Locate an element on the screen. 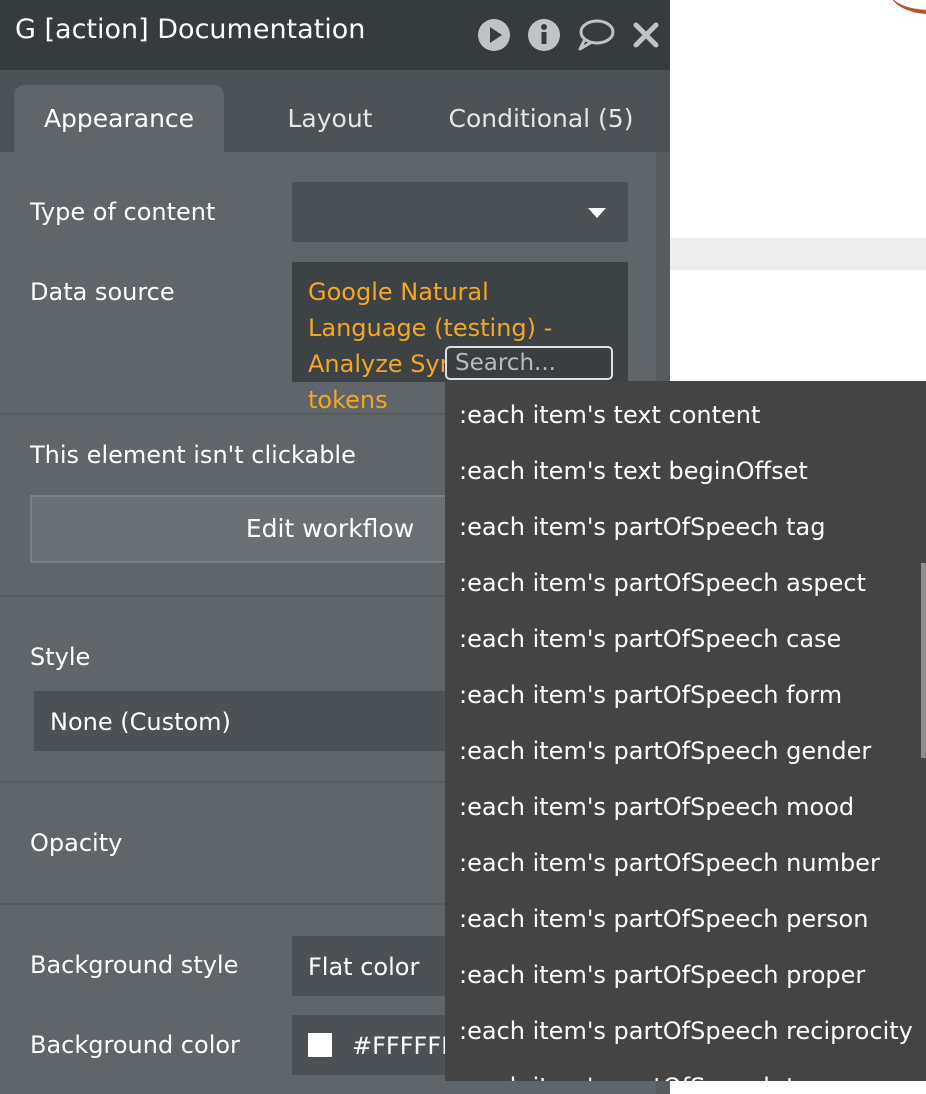 This screenshot has width=926, height=1094. data-source-search-input is located at coordinates (529, 363).